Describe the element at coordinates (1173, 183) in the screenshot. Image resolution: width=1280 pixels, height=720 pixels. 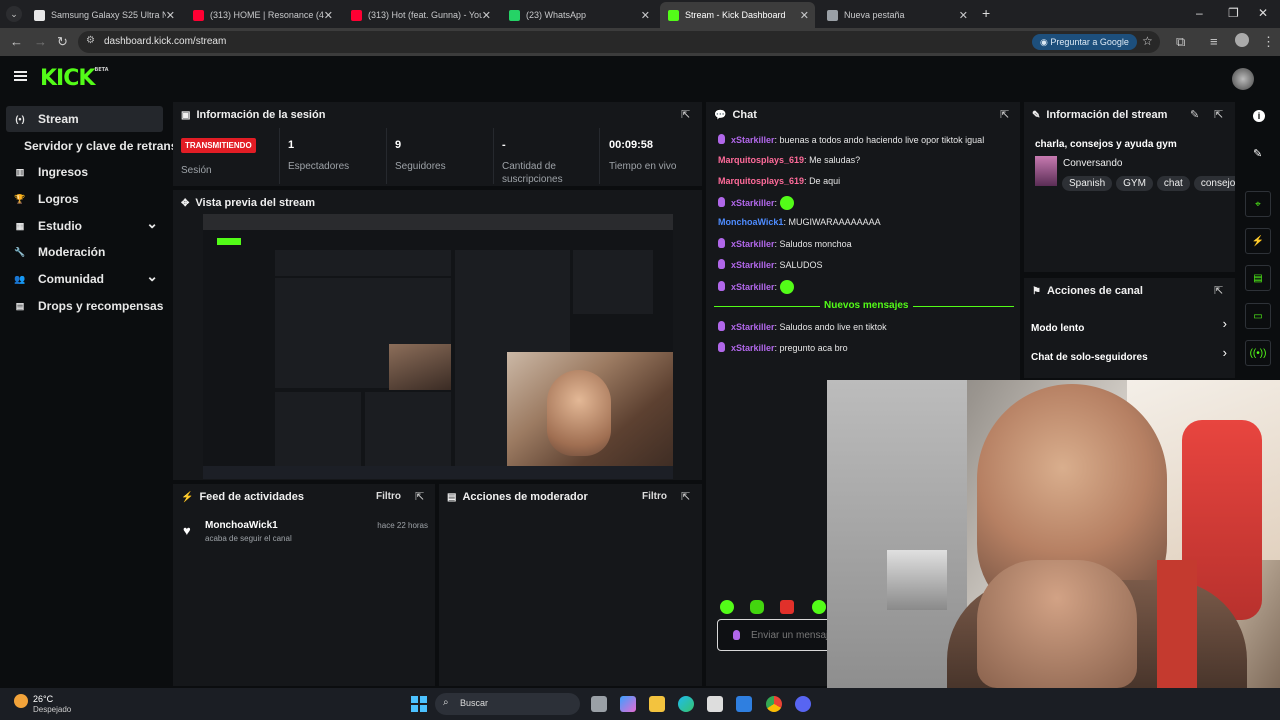
I see `tag-chip: chat` at that location.